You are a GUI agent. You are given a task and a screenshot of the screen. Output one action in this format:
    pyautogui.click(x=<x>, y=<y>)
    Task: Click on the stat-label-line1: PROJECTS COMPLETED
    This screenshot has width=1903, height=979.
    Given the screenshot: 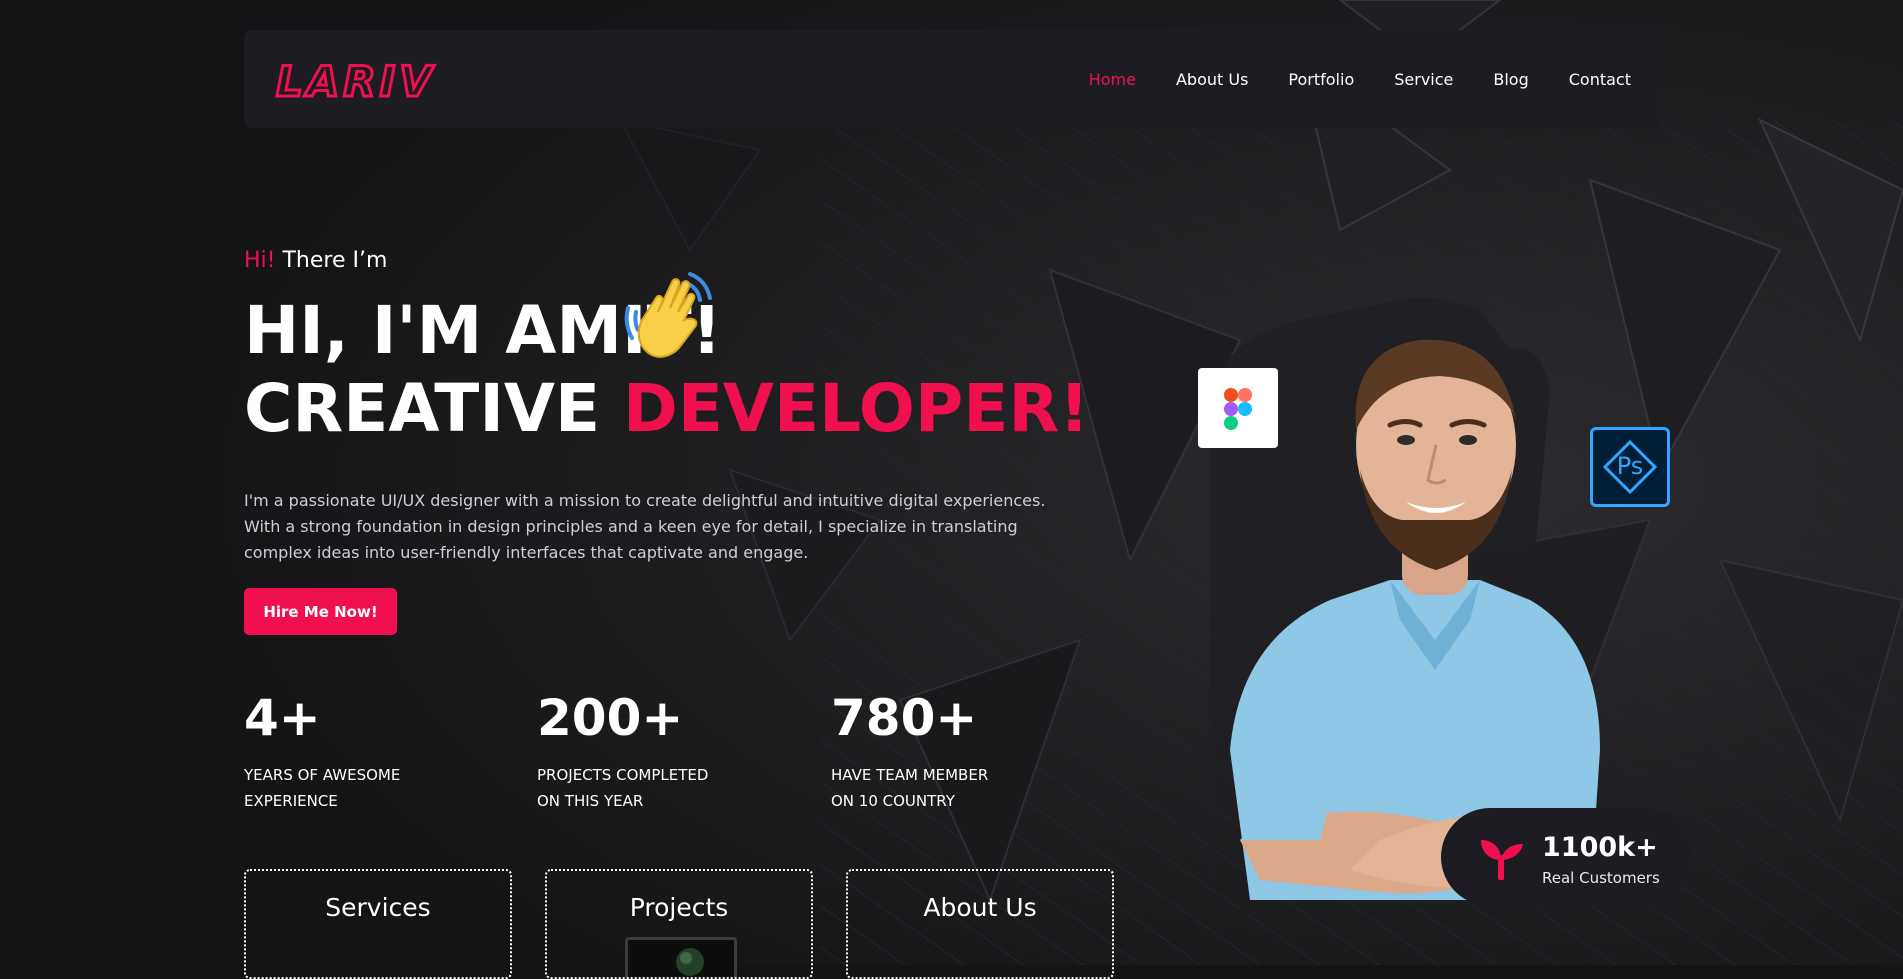 What is the action you would take?
    pyautogui.click(x=623, y=775)
    